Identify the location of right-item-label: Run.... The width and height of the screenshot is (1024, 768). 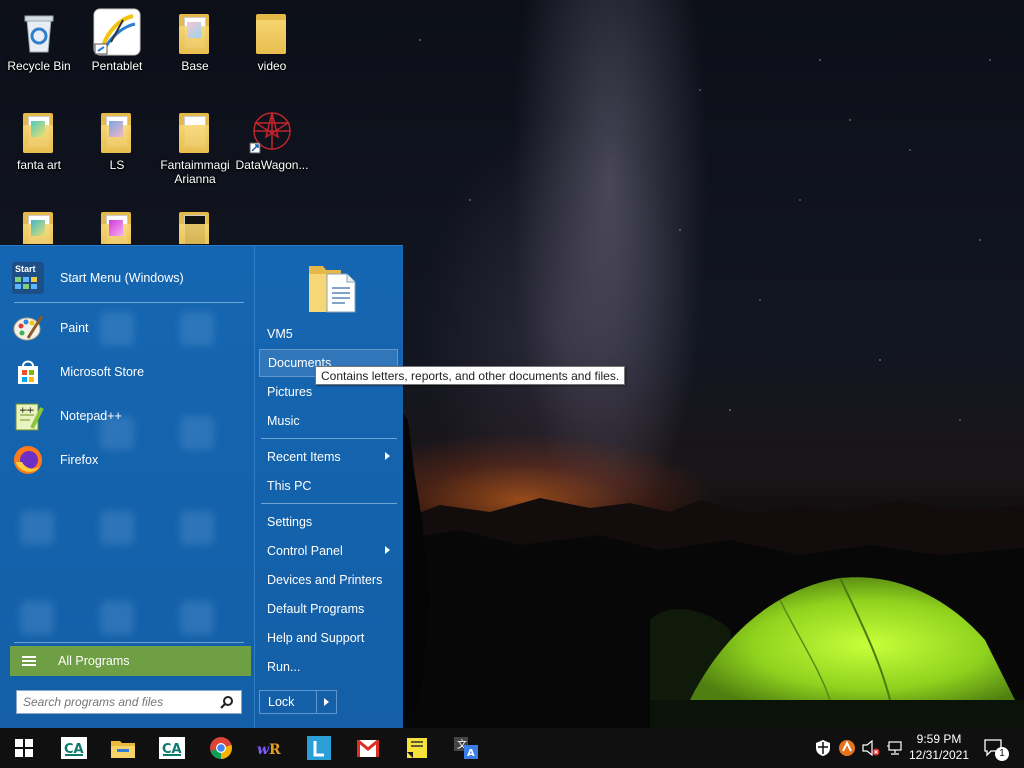
(284, 667).